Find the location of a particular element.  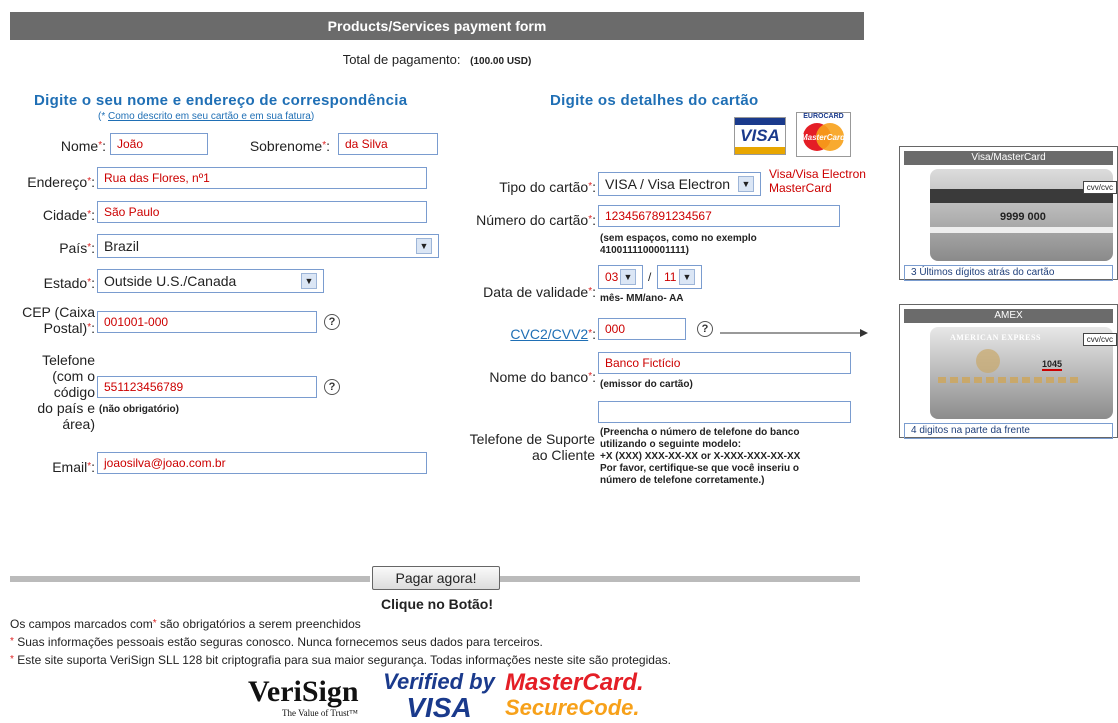

telefone-input: 551123456789 is located at coordinates (207, 387).